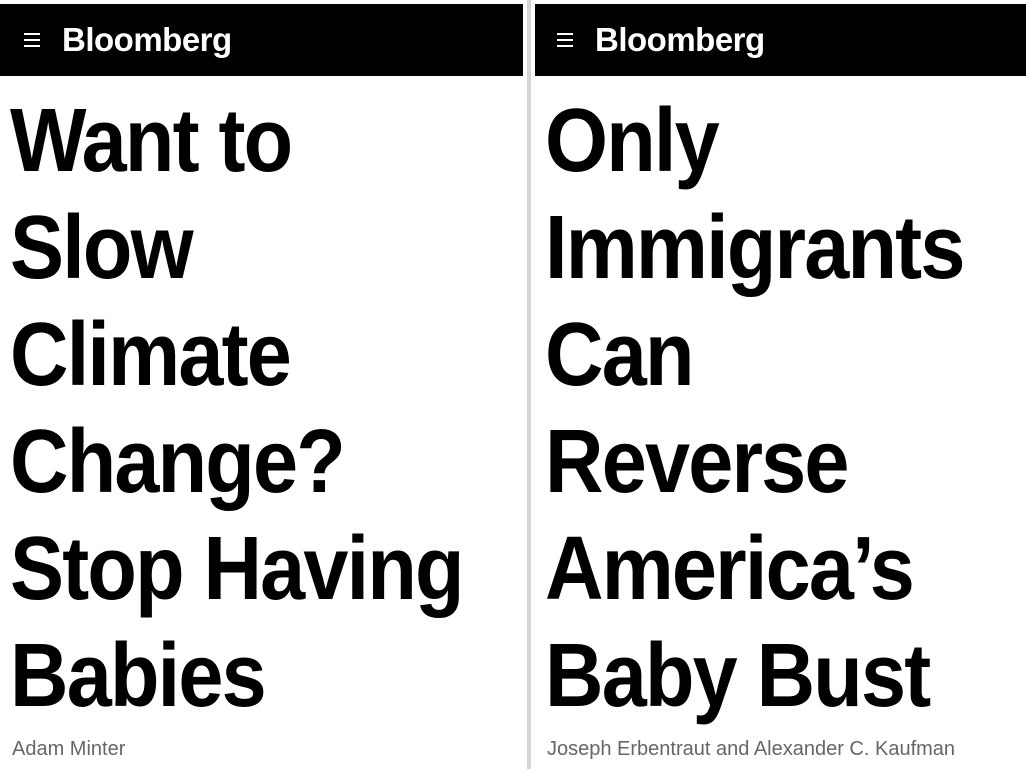  I want to click on headline-line: Climate, so click(151, 355).